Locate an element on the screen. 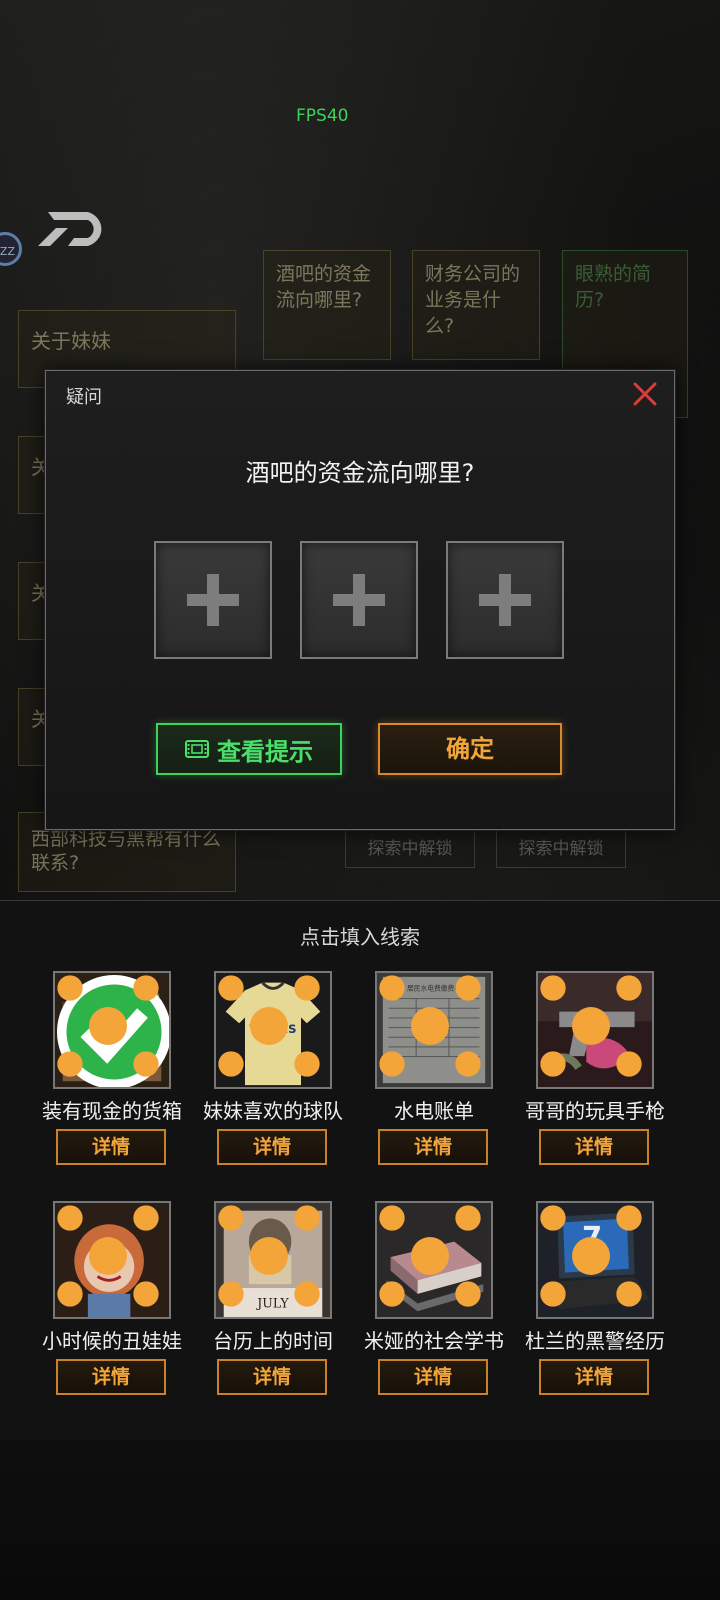  bg-locked-card-2: 探索中解锁 is located at coordinates (561, 849).